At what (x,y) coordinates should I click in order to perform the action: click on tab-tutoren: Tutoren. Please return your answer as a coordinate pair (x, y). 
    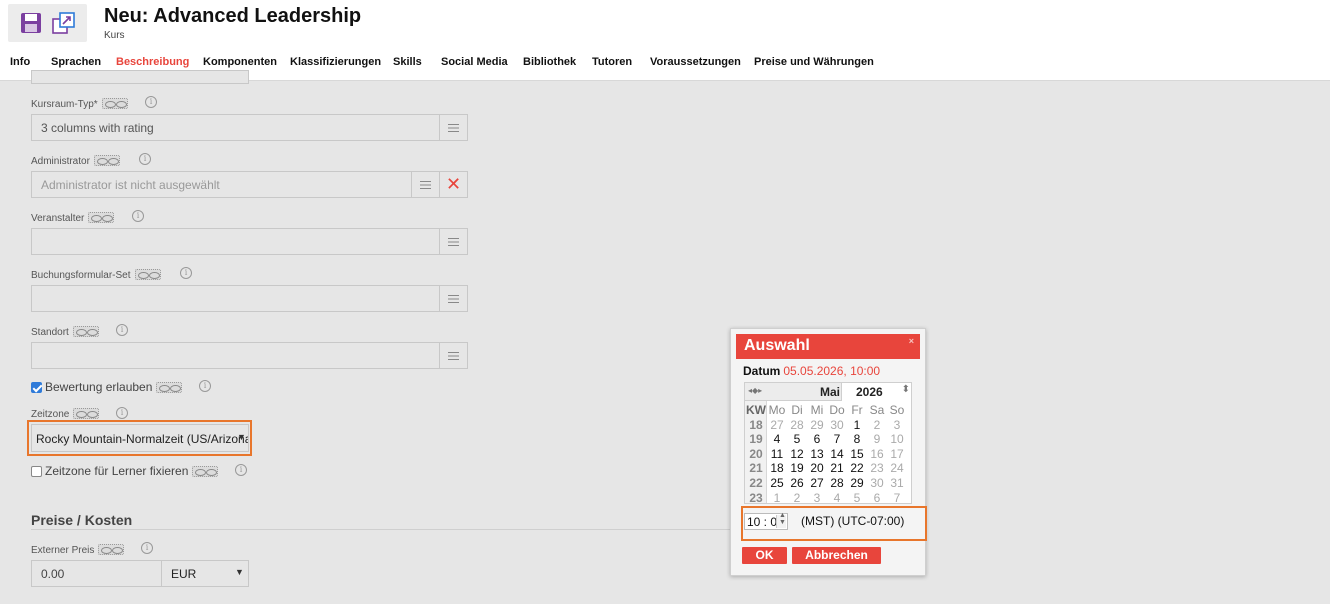
    Looking at the image, I should click on (612, 66).